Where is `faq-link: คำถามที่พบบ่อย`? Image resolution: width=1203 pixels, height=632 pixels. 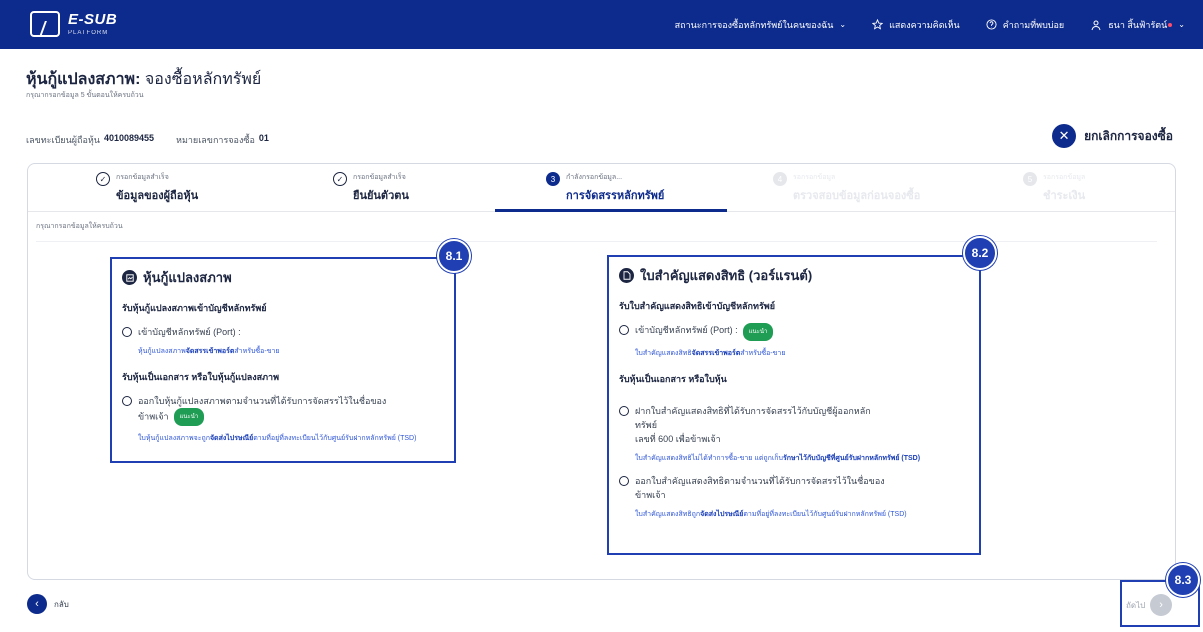 faq-link: คำถามที่พบบ่อย is located at coordinates (1025, 25).